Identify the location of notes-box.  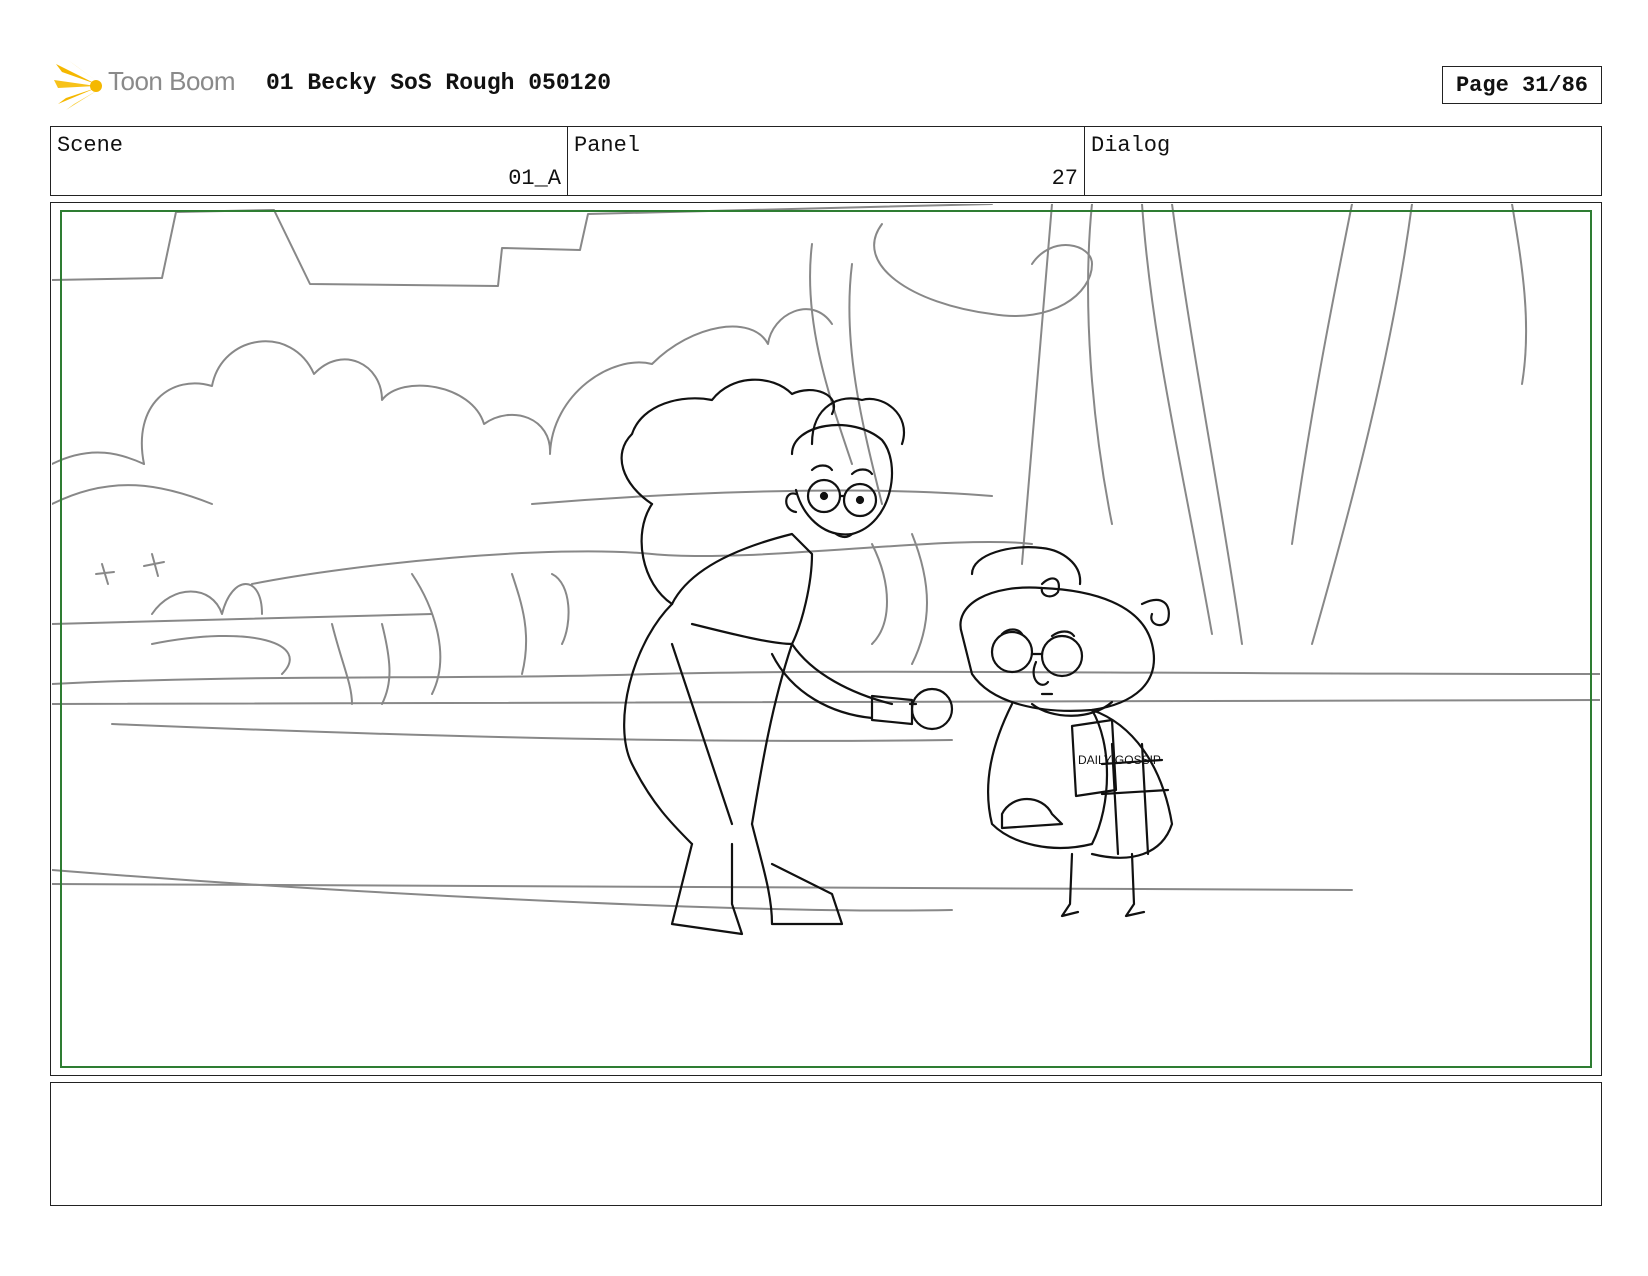
(826, 1144).